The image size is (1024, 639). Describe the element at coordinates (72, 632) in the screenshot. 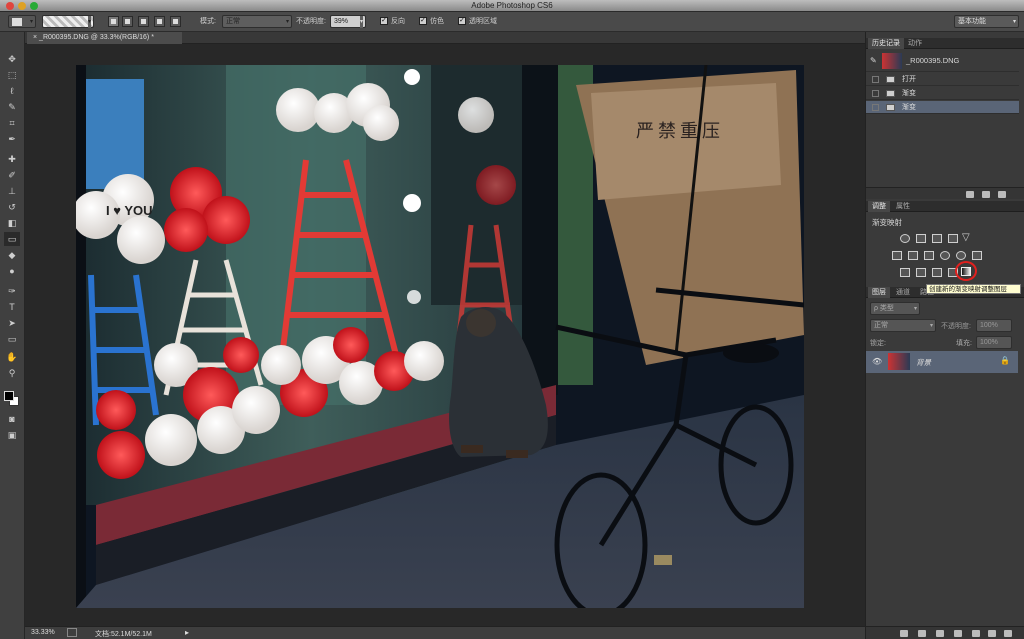

I see `share-icon` at that location.